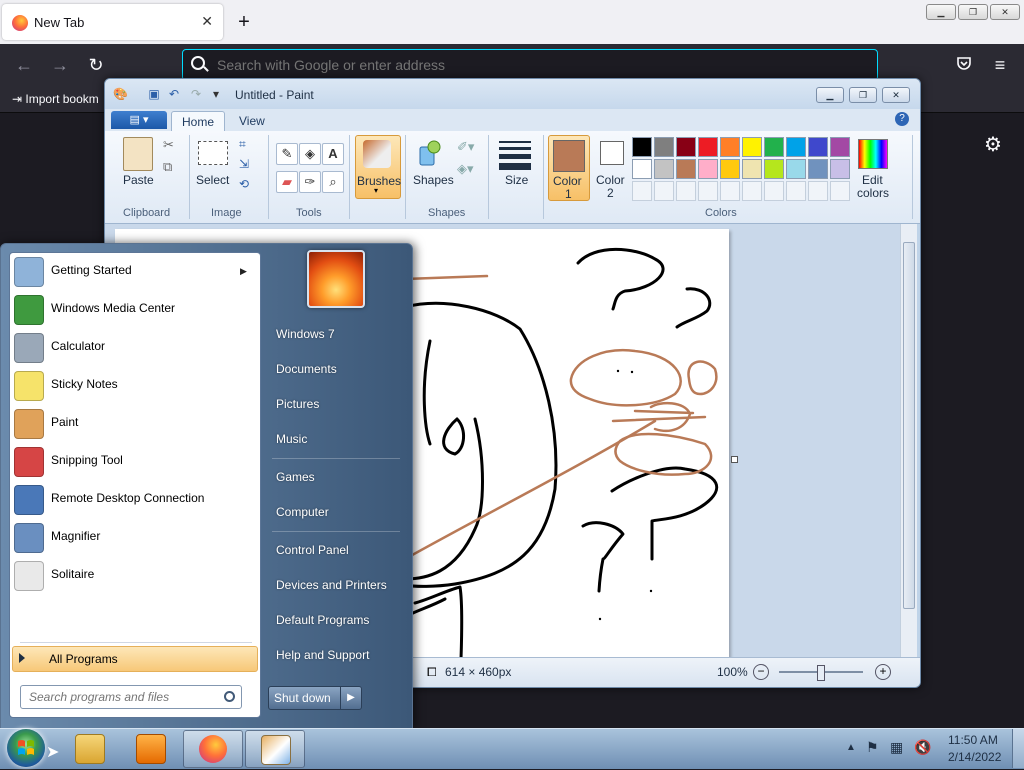 Image resolution: width=1024 pixels, height=770 pixels. What do you see at coordinates (333, 154) in the screenshot?
I see `text-tool-icon: A` at bounding box center [333, 154].